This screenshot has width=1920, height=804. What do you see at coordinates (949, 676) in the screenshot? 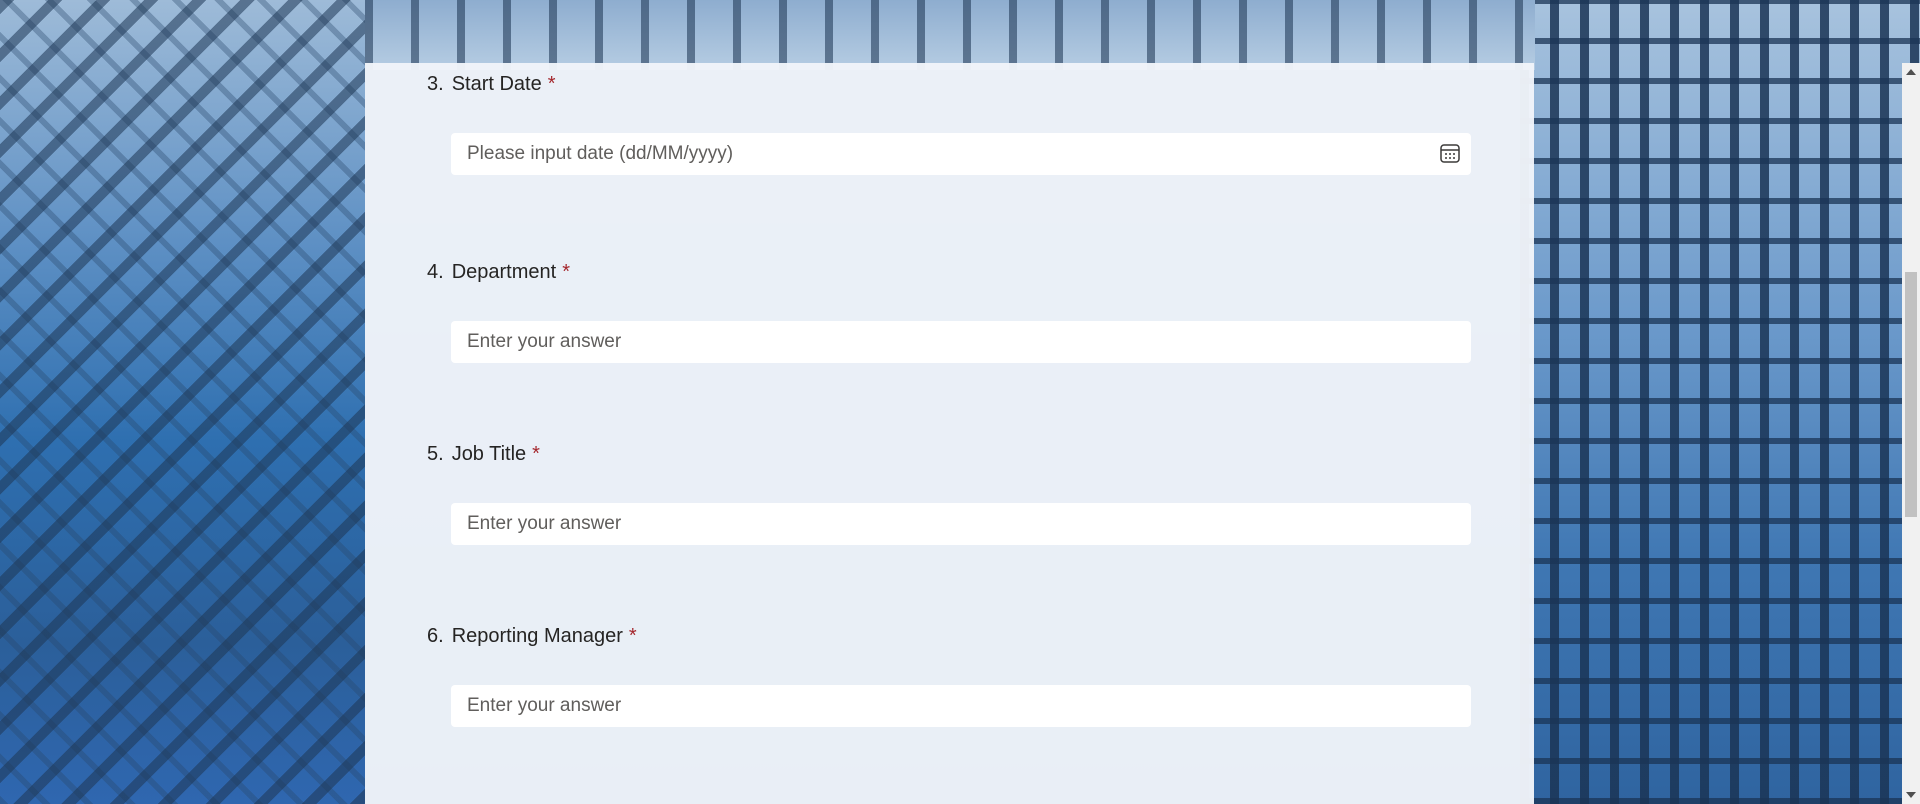
I see `question-reporting-manager: 6. Reporting Manager * Enter your answer` at bounding box center [949, 676].